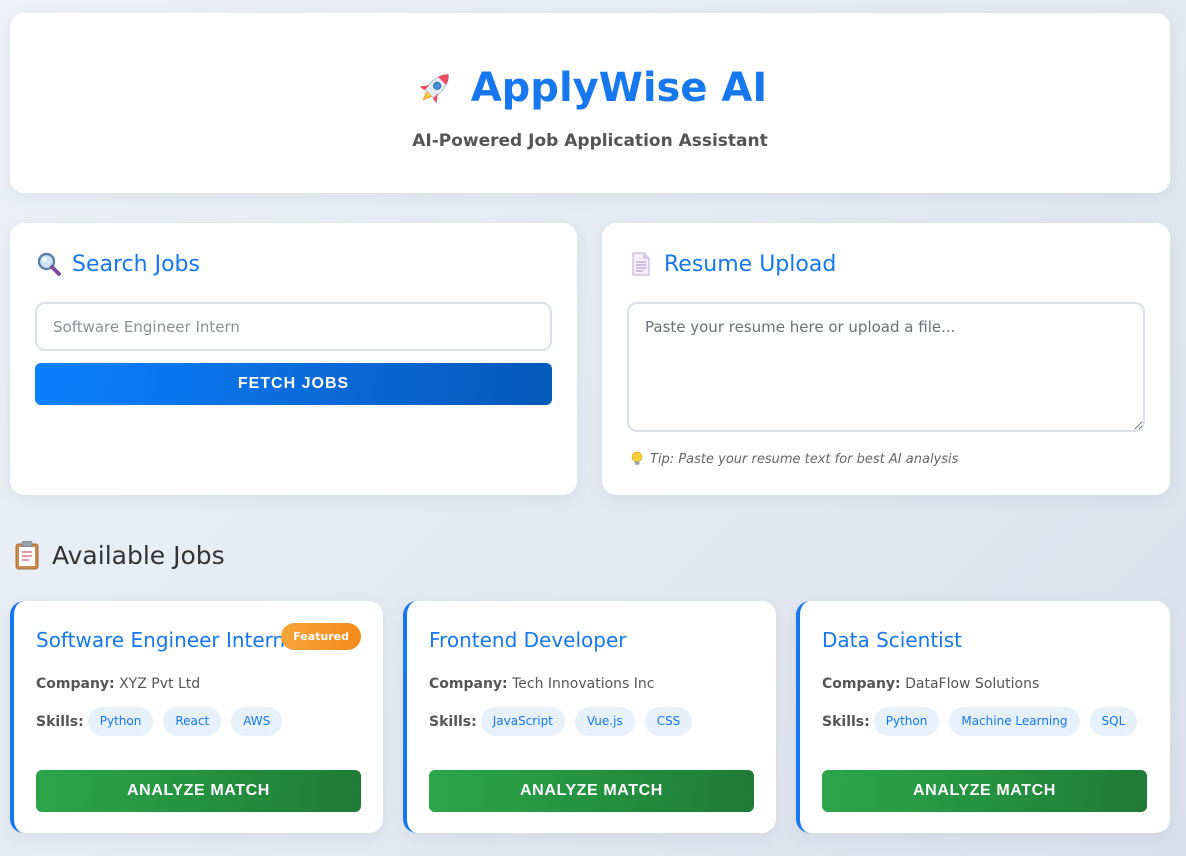  What do you see at coordinates (641, 264) in the screenshot?
I see `document-icon` at bounding box center [641, 264].